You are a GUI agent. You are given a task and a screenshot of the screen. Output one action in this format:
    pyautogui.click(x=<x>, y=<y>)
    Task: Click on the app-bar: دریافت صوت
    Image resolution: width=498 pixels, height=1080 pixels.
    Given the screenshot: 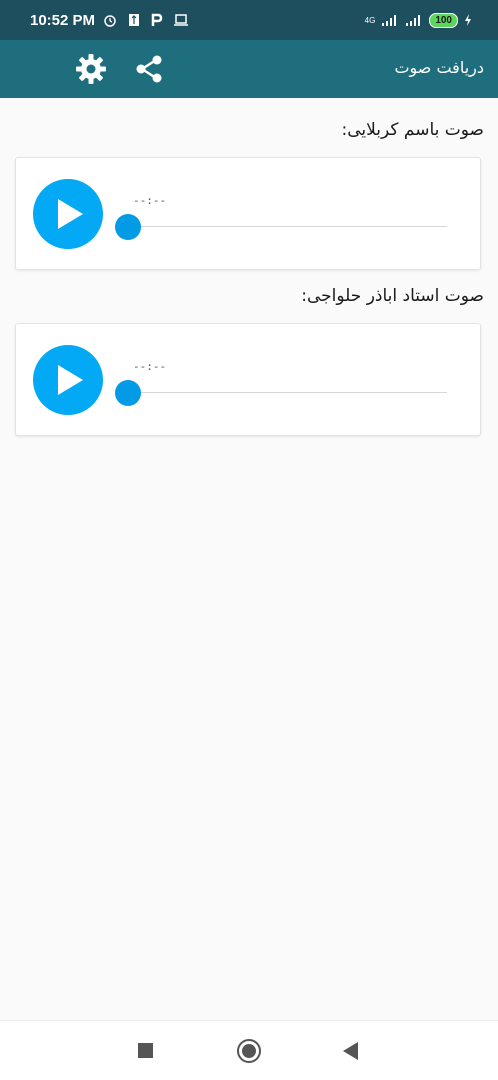 What is the action you would take?
    pyautogui.click(x=249, y=69)
    